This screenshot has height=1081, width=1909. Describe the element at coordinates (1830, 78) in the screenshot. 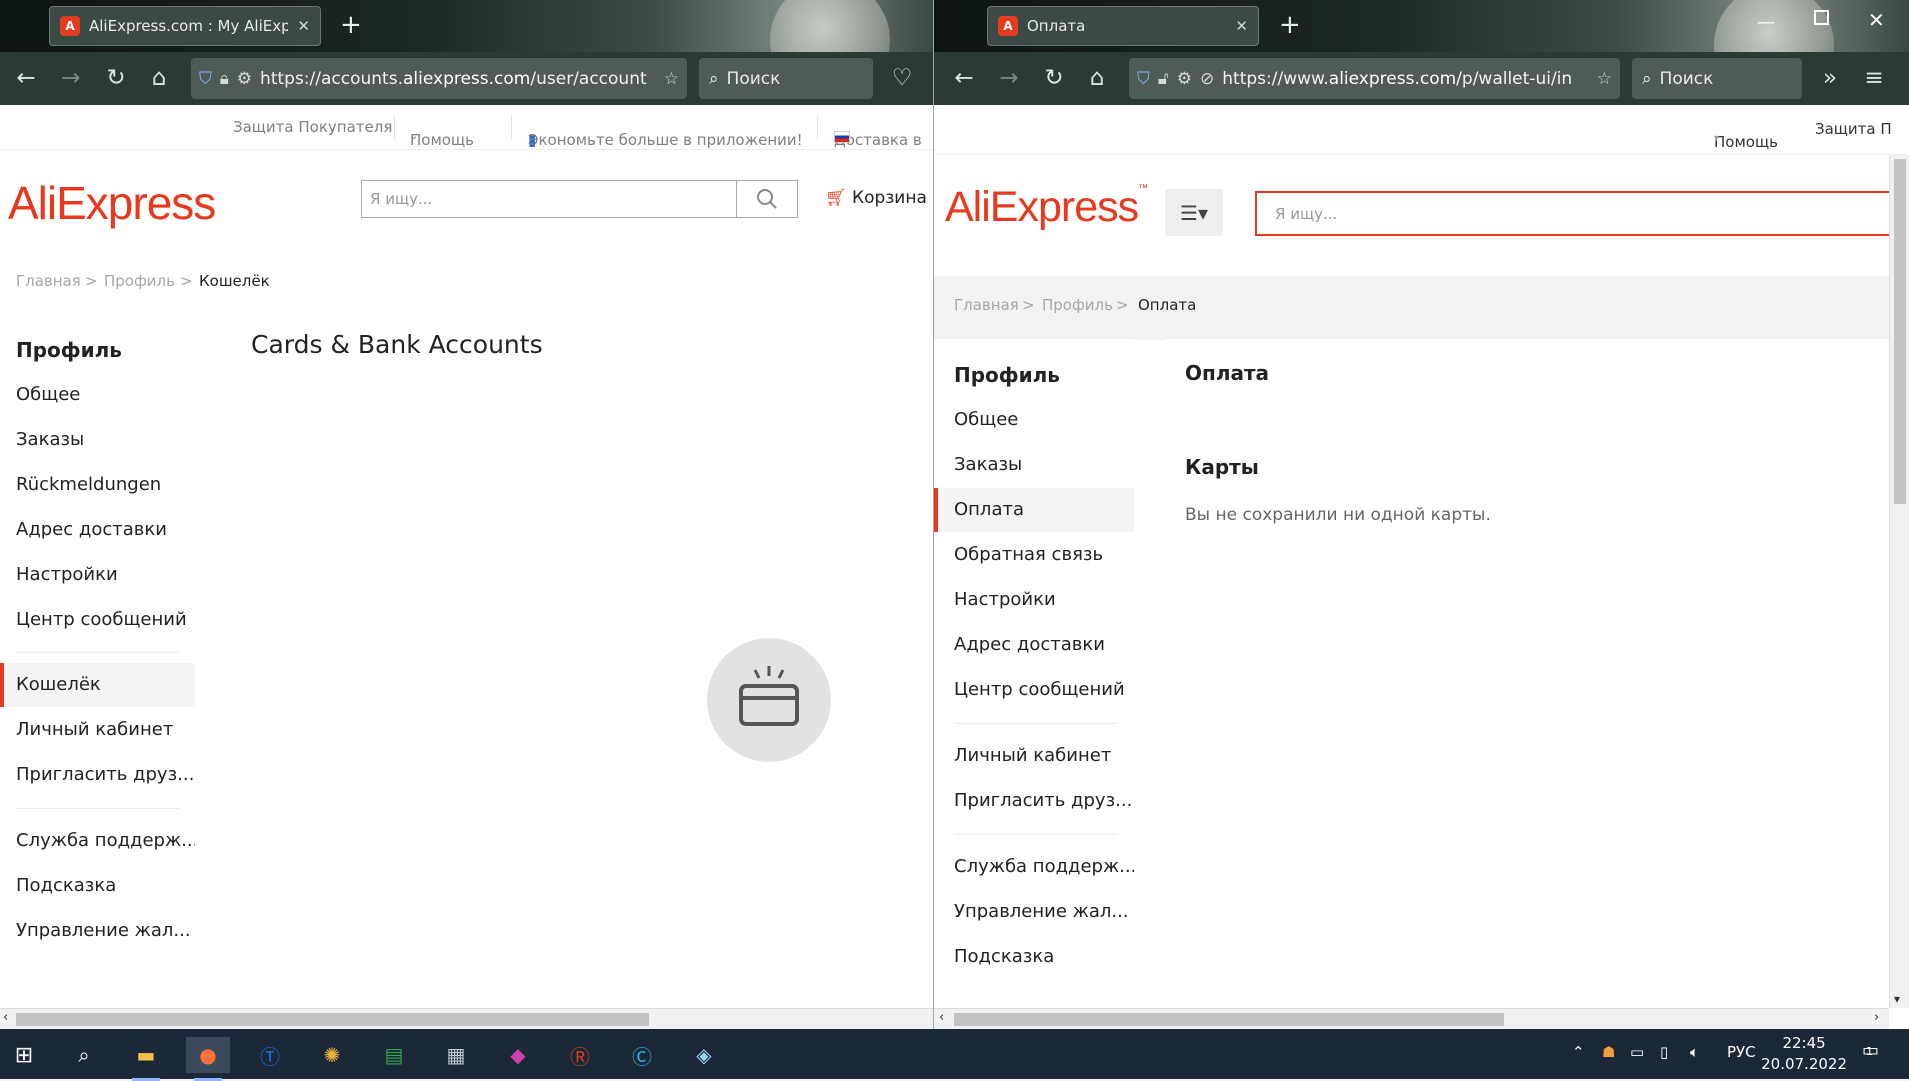

I see `overflow-chevron-icon: »` at that location.